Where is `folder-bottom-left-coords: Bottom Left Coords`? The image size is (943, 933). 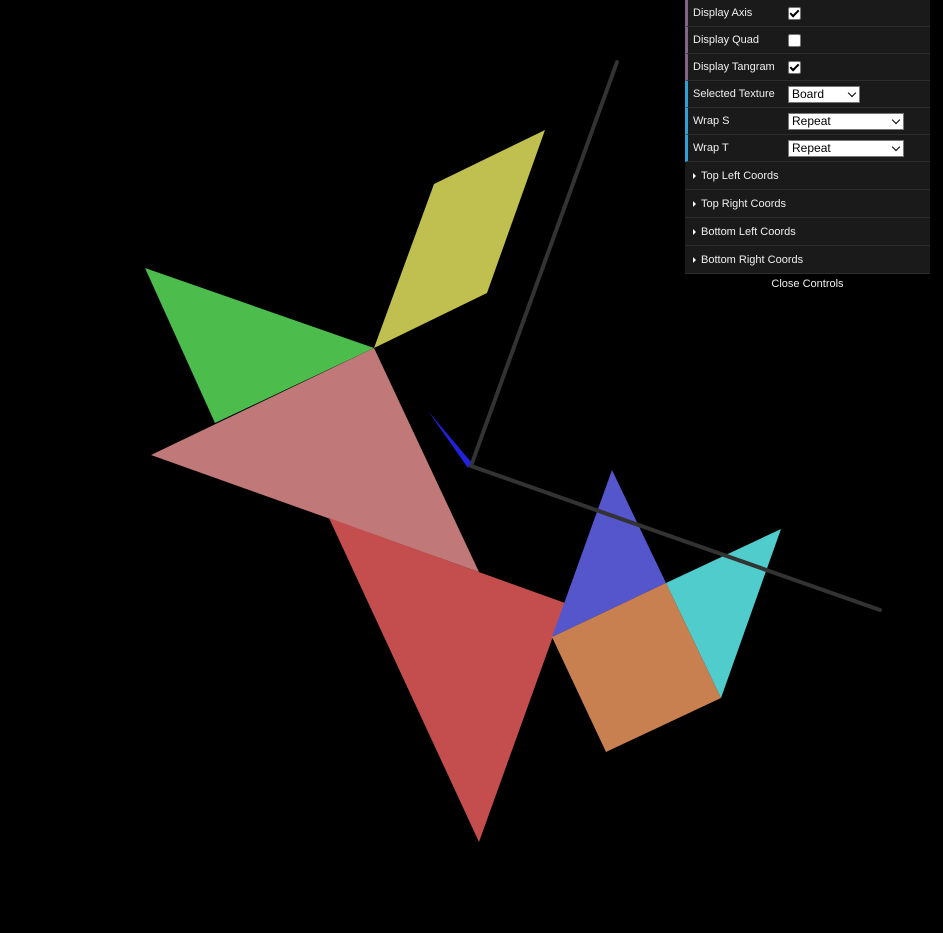
folder-bottom-left-coords: Bottom Left Coords is located at coordinates (807, 232).